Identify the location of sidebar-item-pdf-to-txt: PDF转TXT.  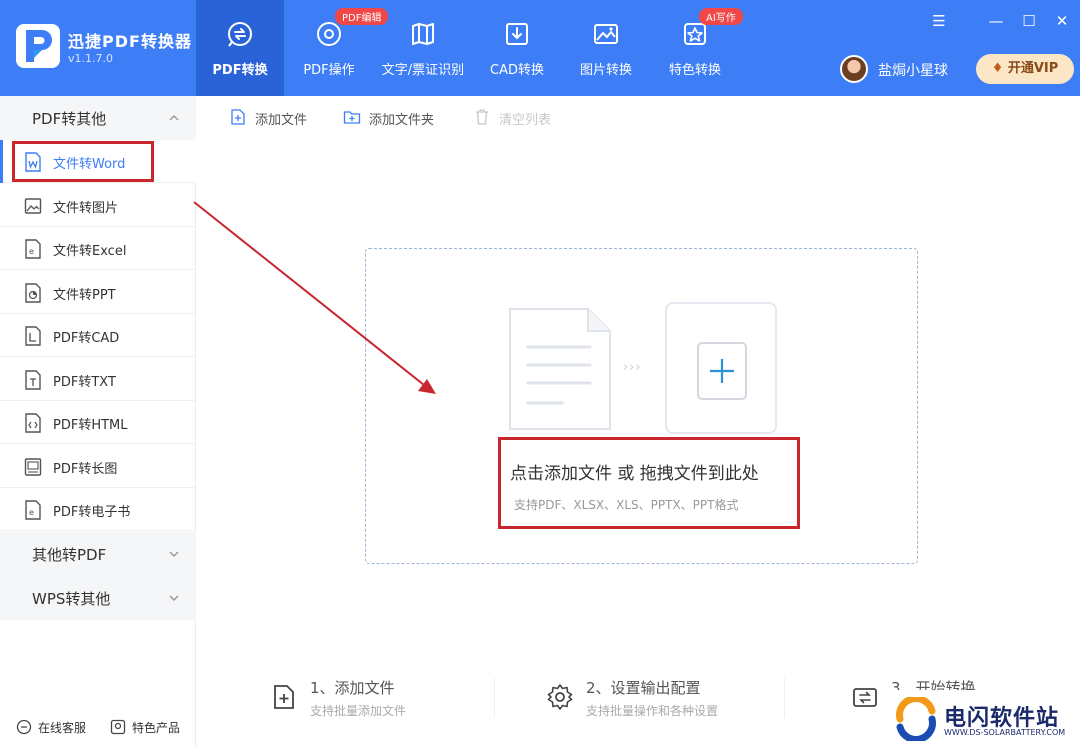
(98, 379).